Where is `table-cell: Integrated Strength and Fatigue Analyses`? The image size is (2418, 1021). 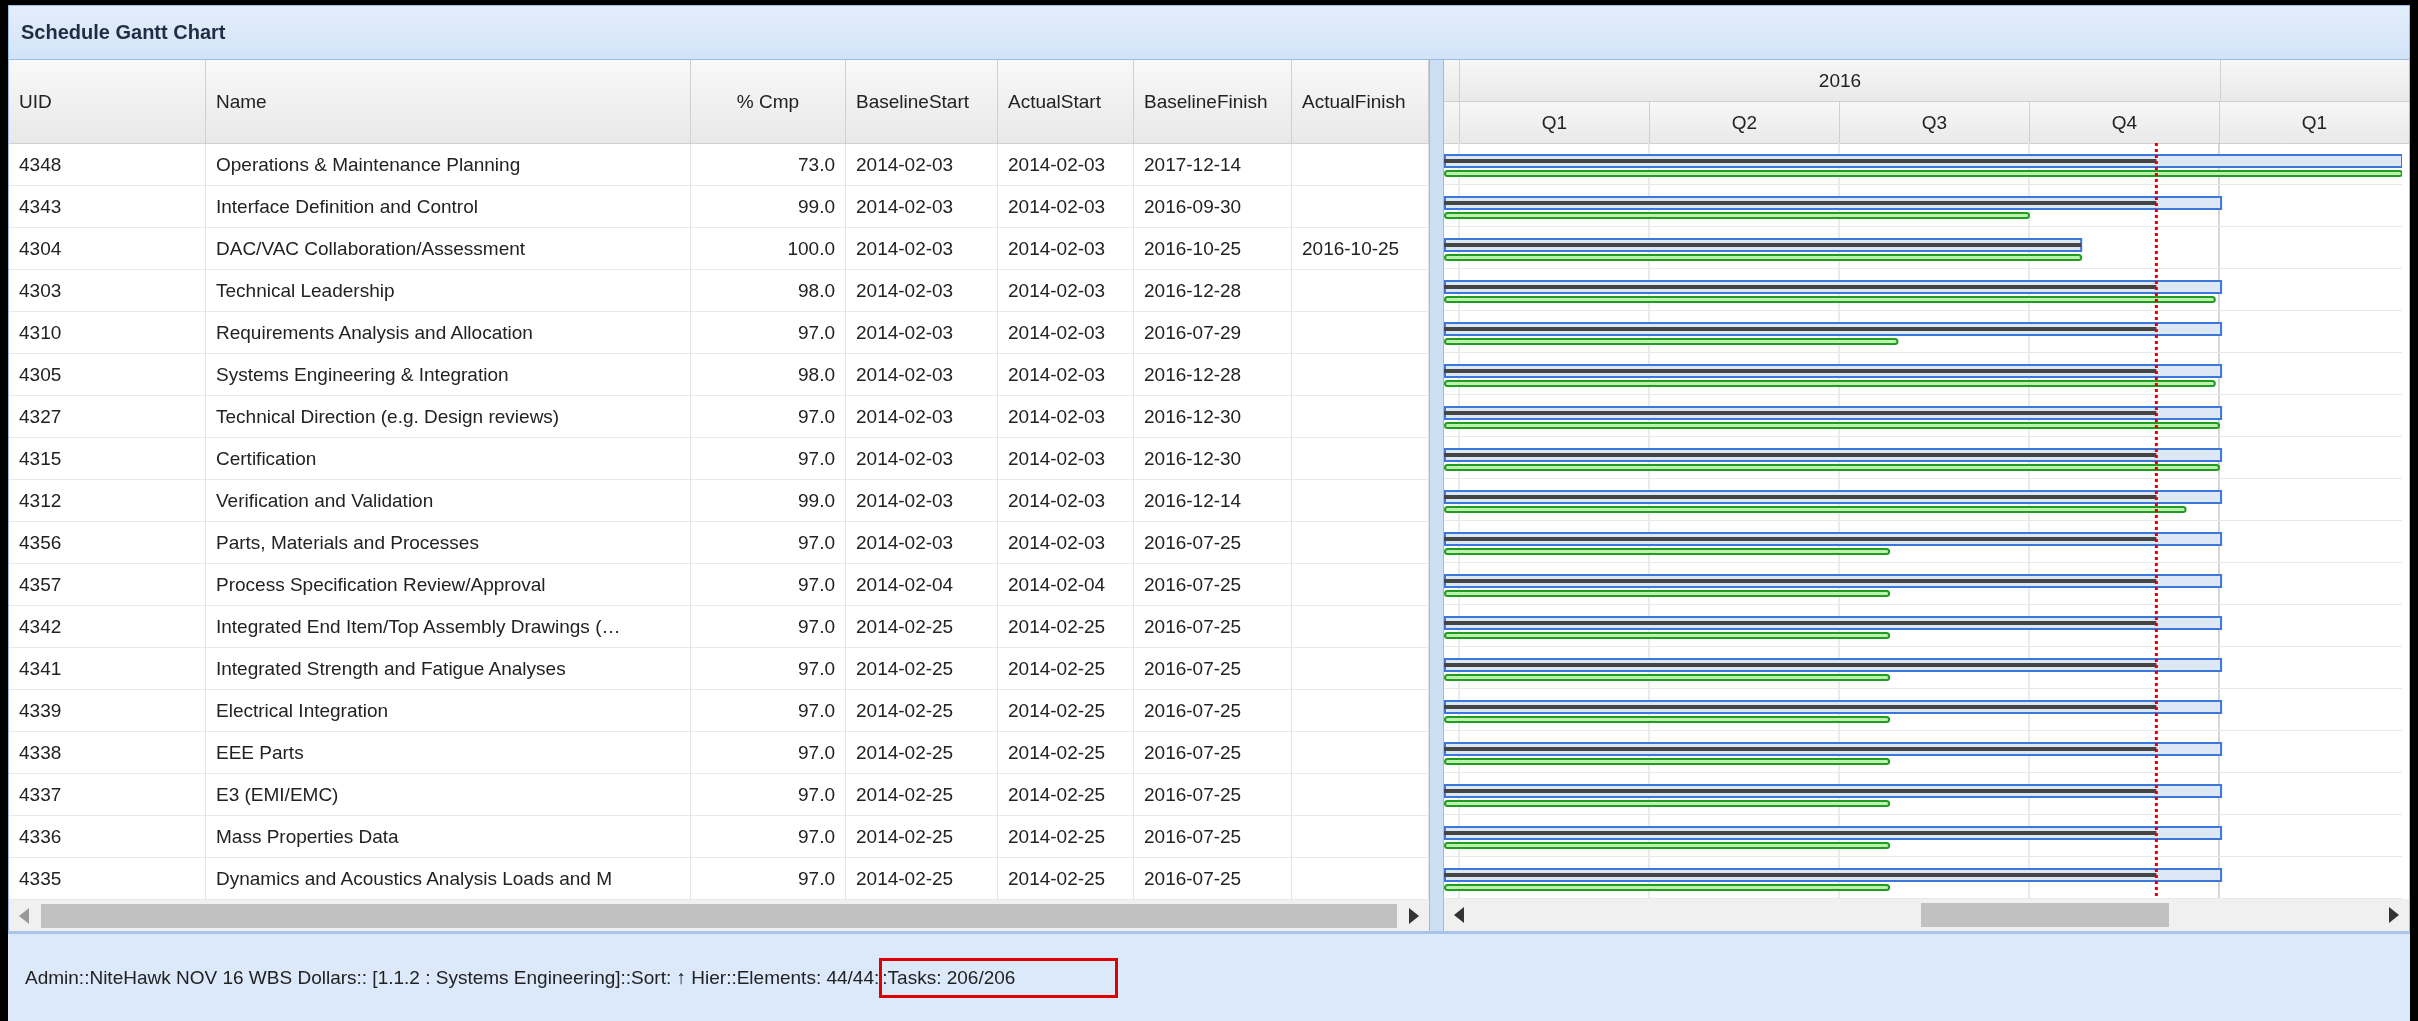 table-cell: Integrated Strength and Fatigue Analyses is located at coordinates (448, 668).